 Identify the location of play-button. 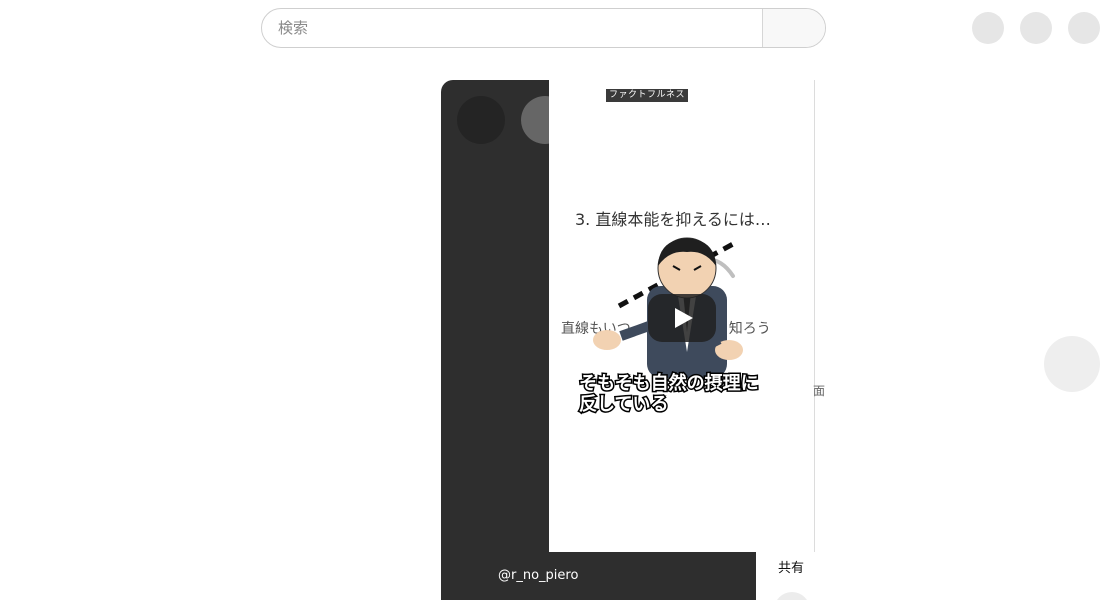
(682, 318).